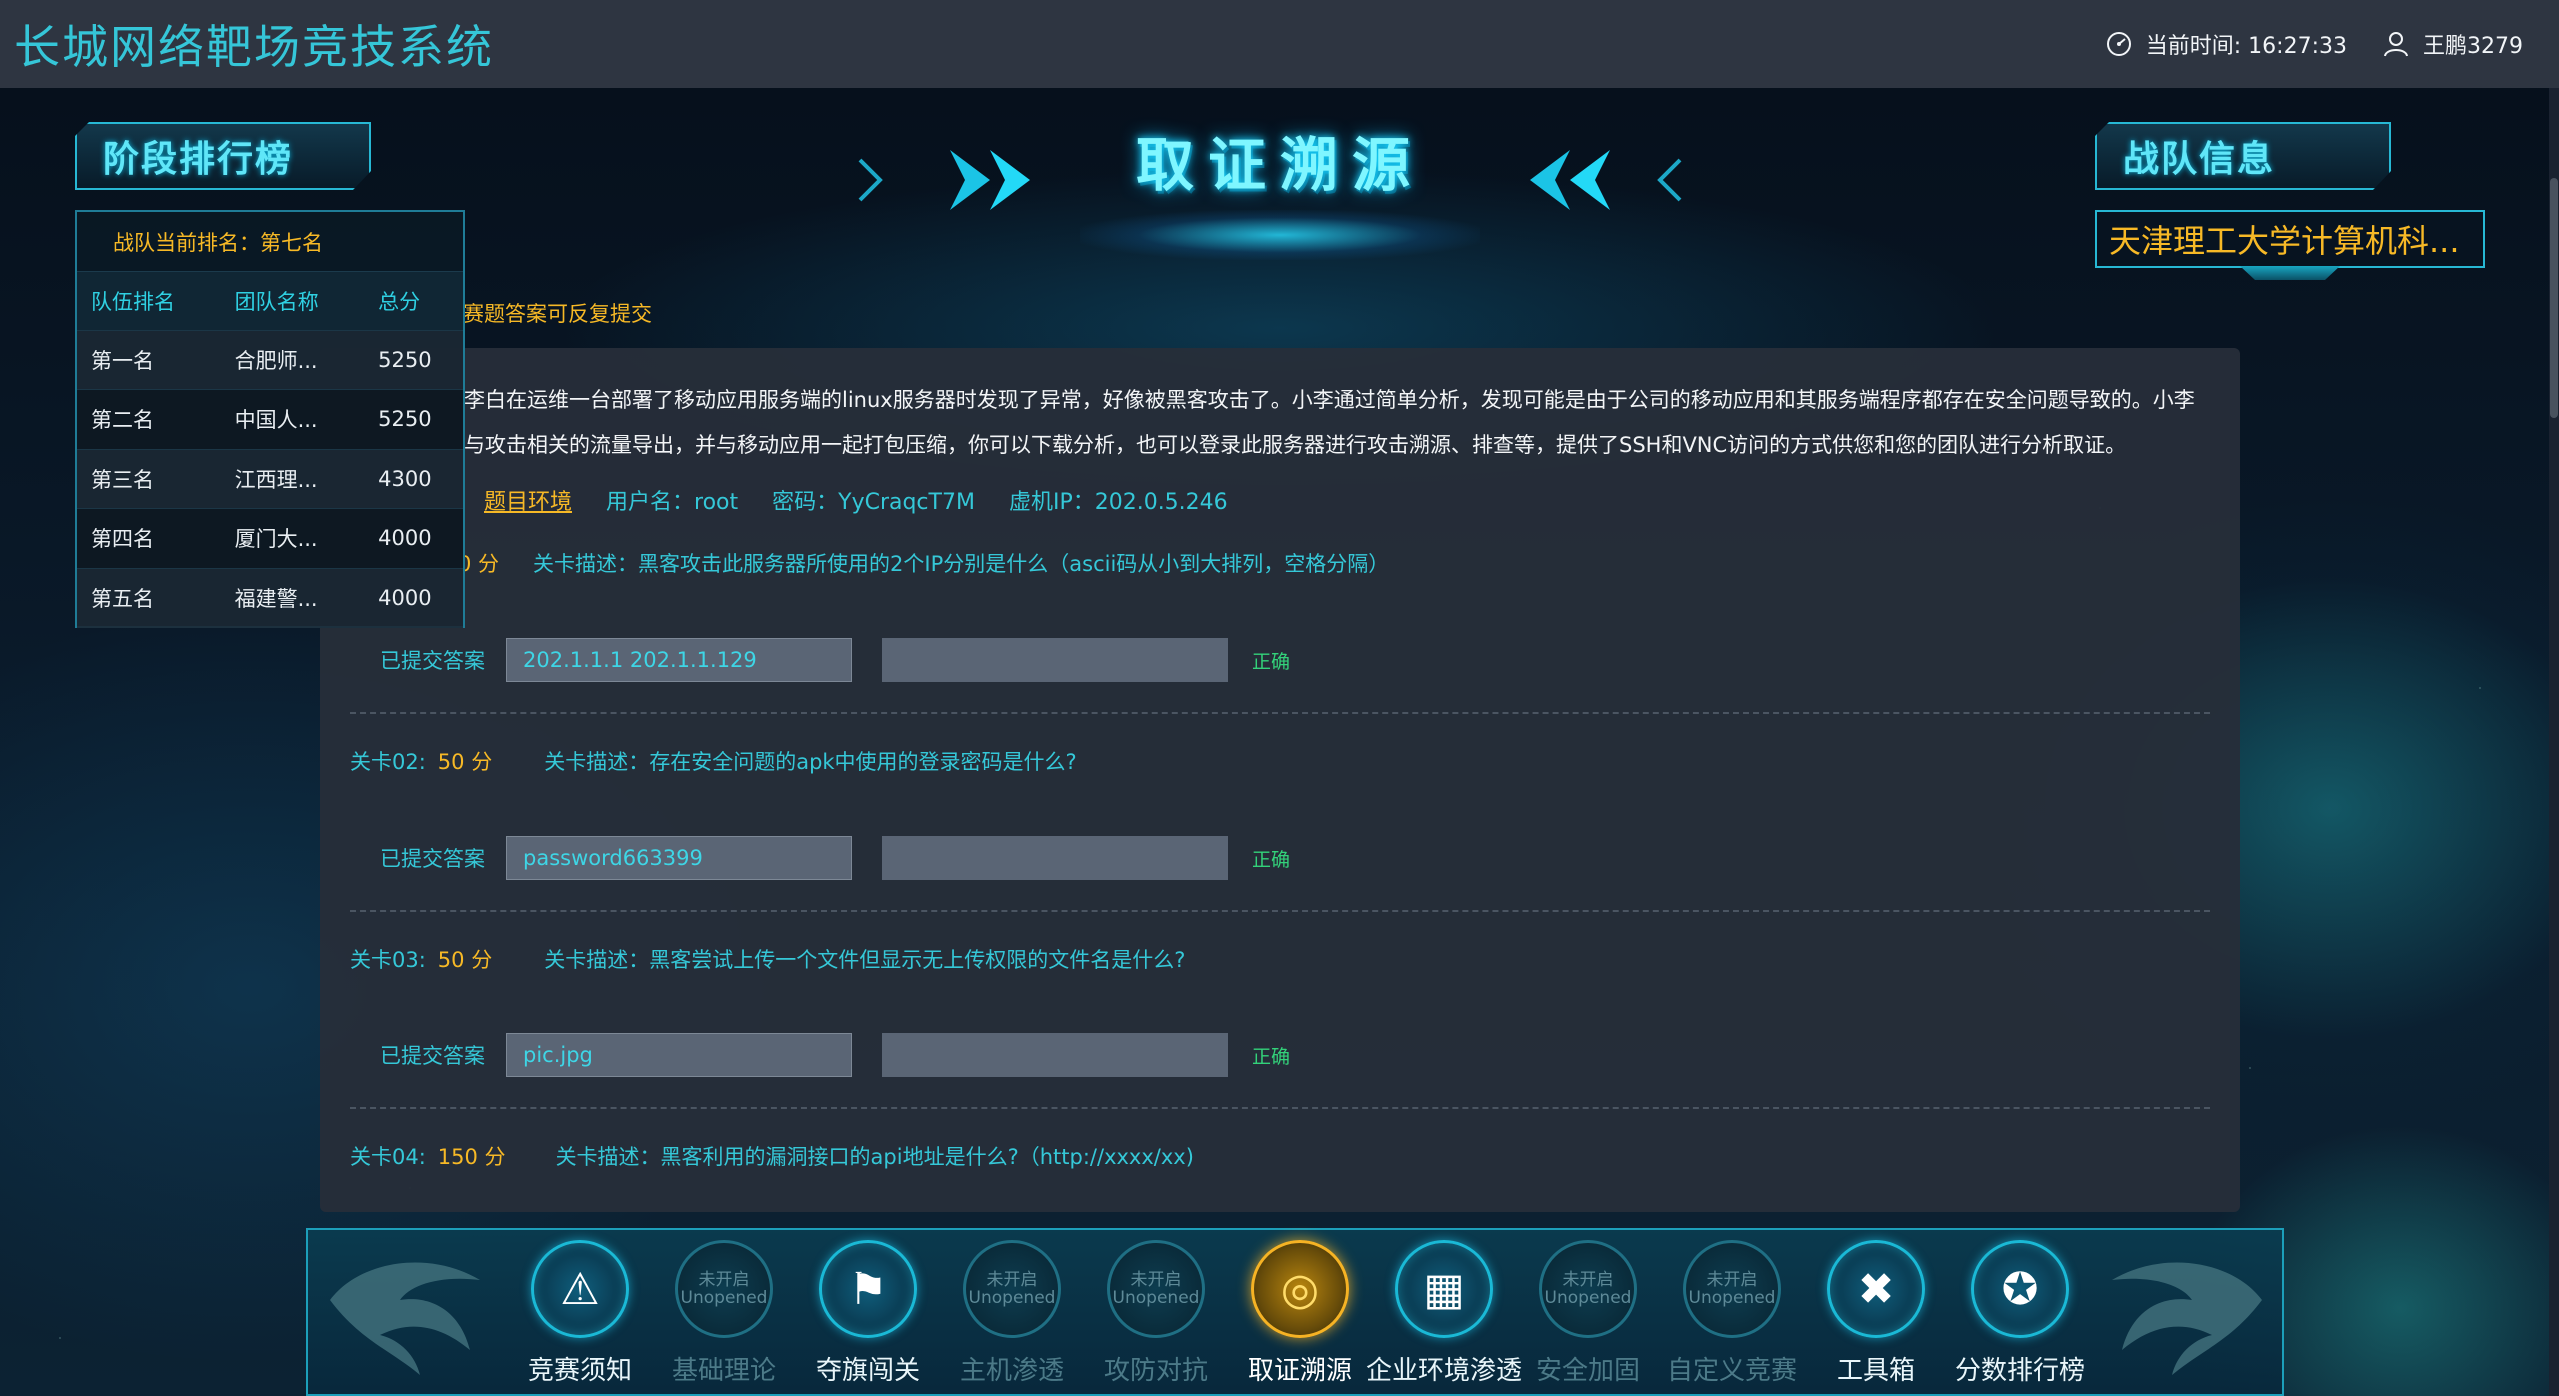  Describe the element at coordinates (2020, 1289) in the screenshot. I see `medal-icon: ✪` at that location.